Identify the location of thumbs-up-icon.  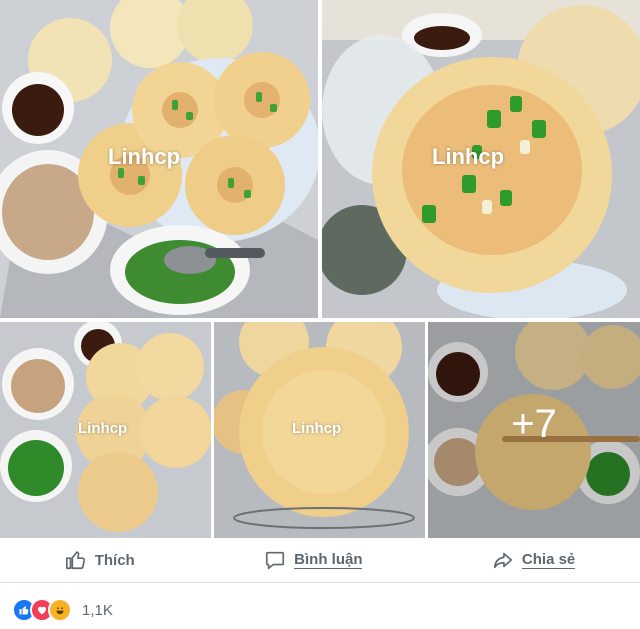
(75, 560).